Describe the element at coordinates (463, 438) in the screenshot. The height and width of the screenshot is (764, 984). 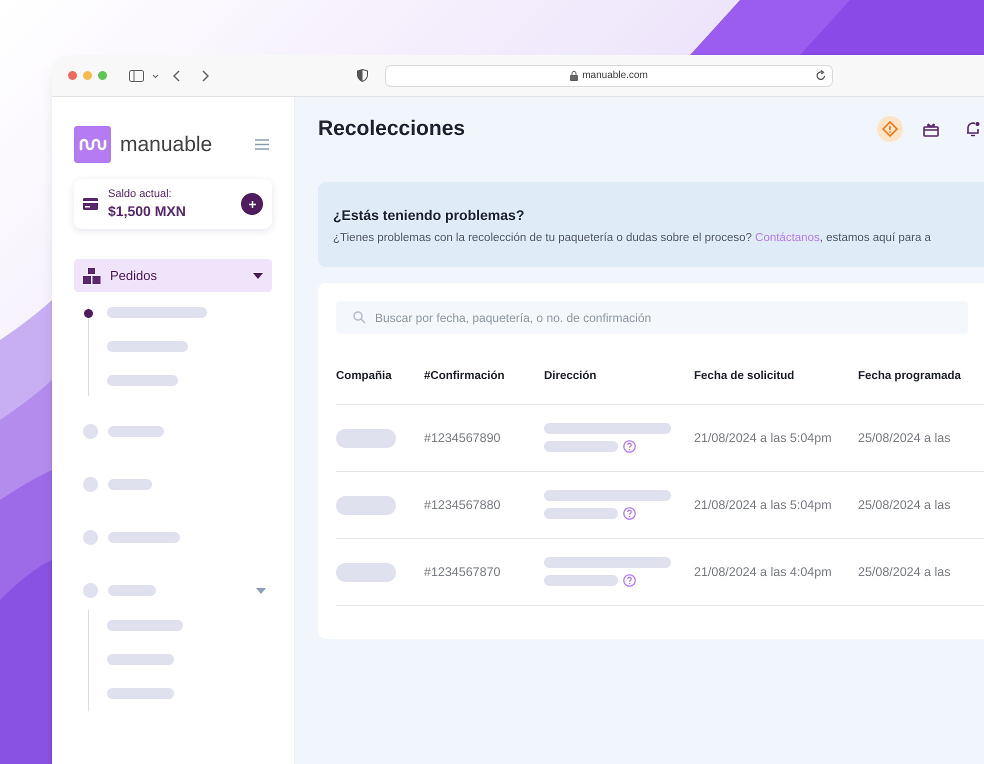
I see `confirmation-number: #1234567890` at that location.